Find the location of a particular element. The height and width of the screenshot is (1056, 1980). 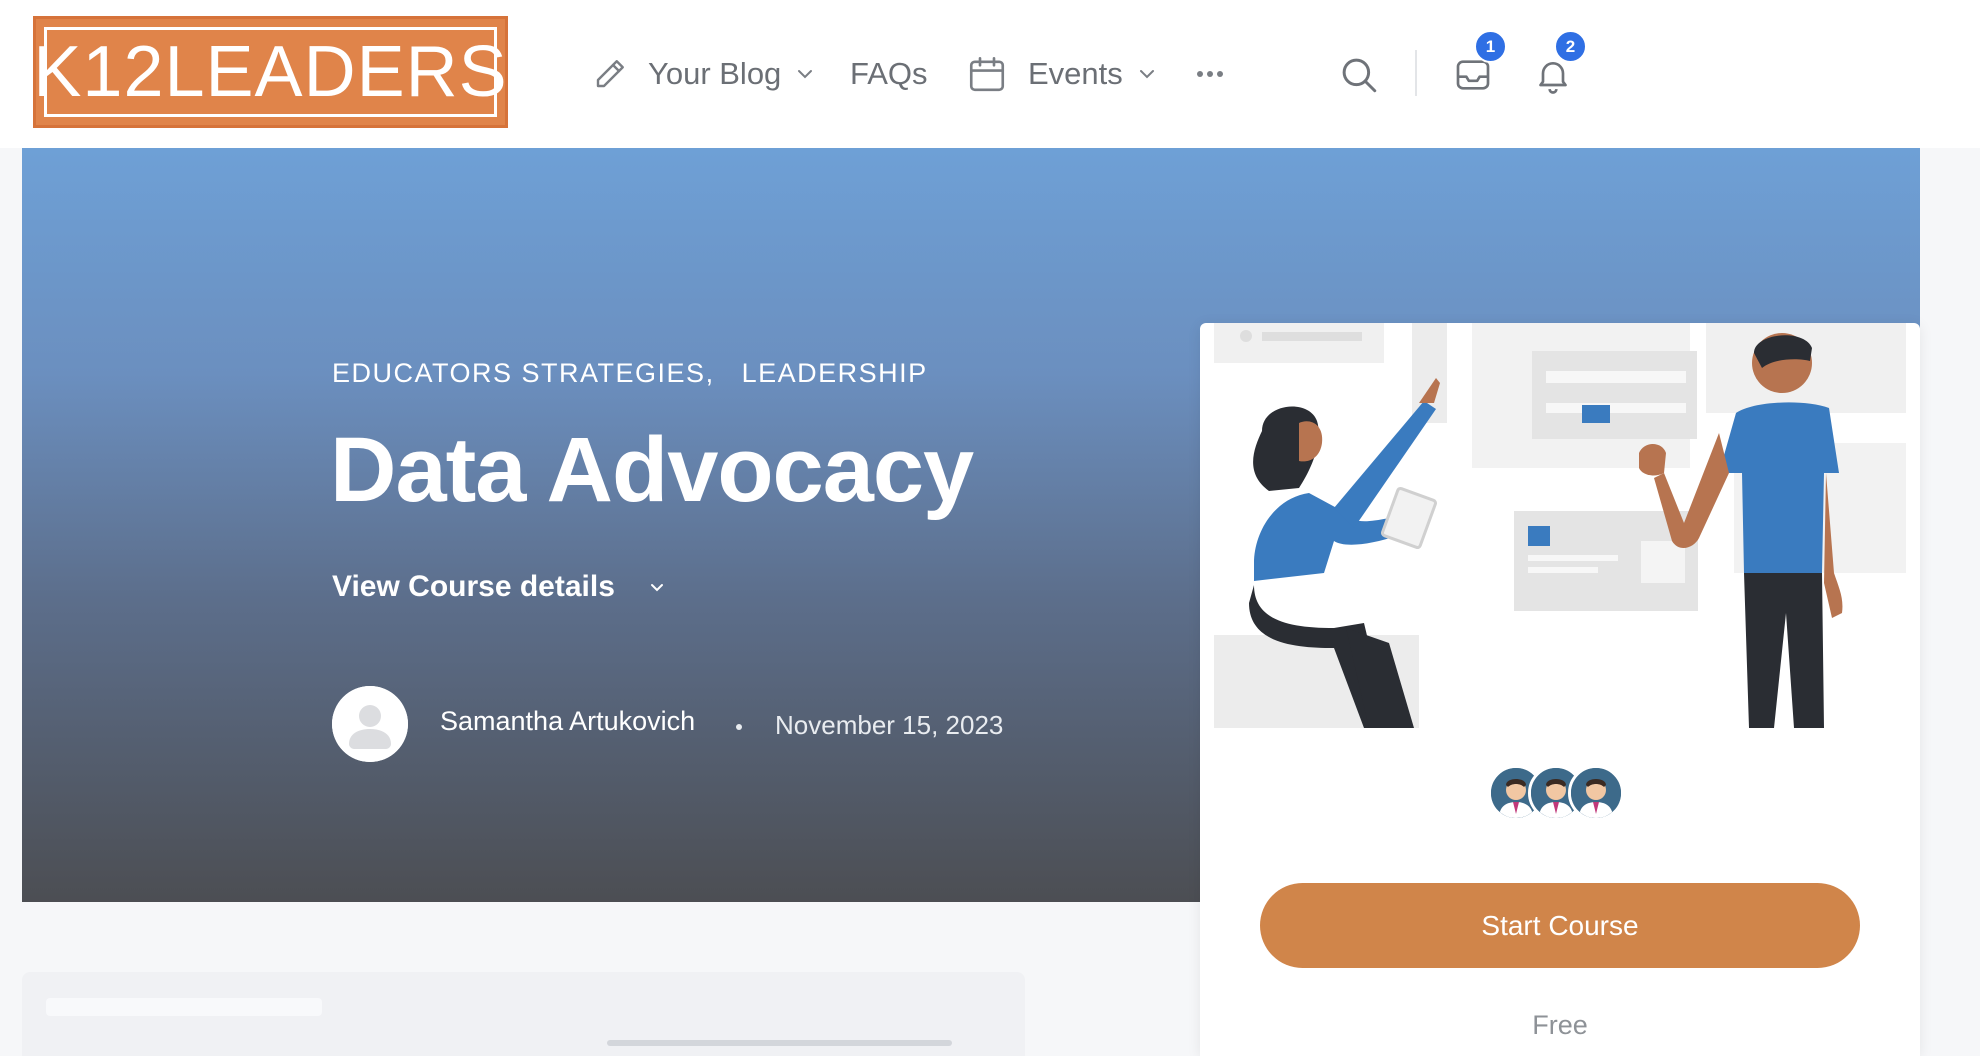

author-avatar is located at coordinates (370, 724).